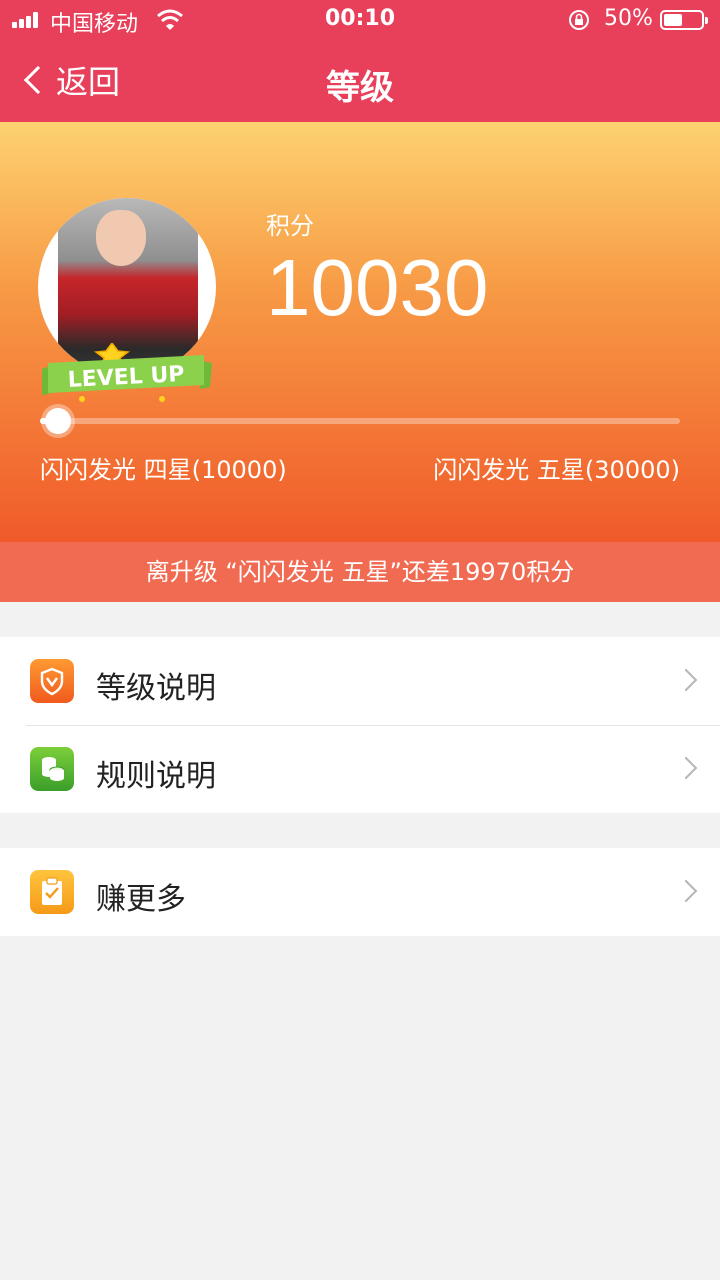  I want to click on current-level-label: 闪闪发光 四星(10000), so click(163, 470).